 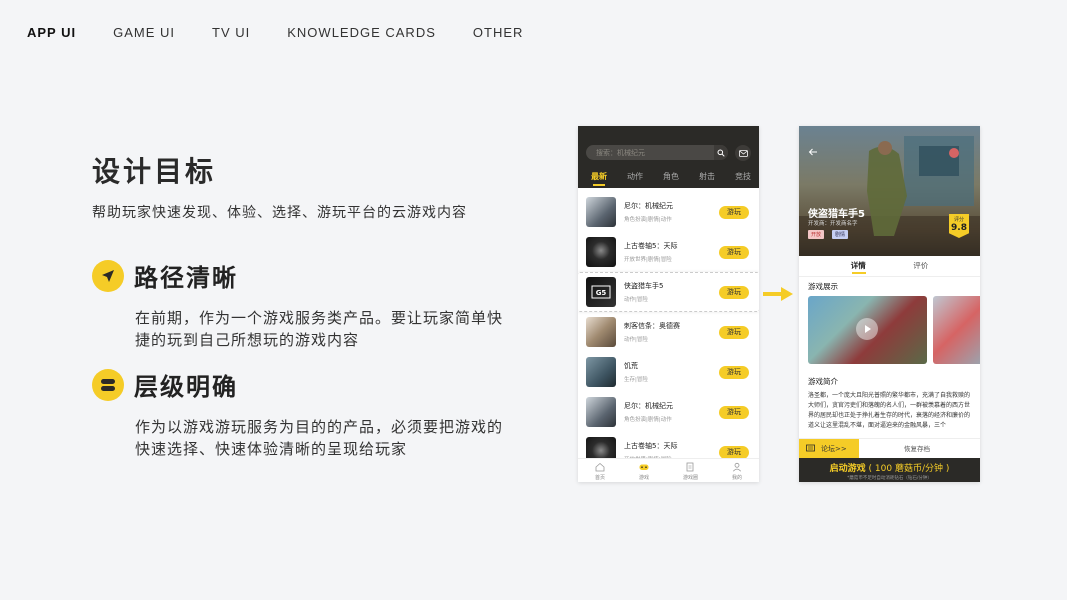 I want to click on feature-title: 层级明确, so click(x=186, y=387).